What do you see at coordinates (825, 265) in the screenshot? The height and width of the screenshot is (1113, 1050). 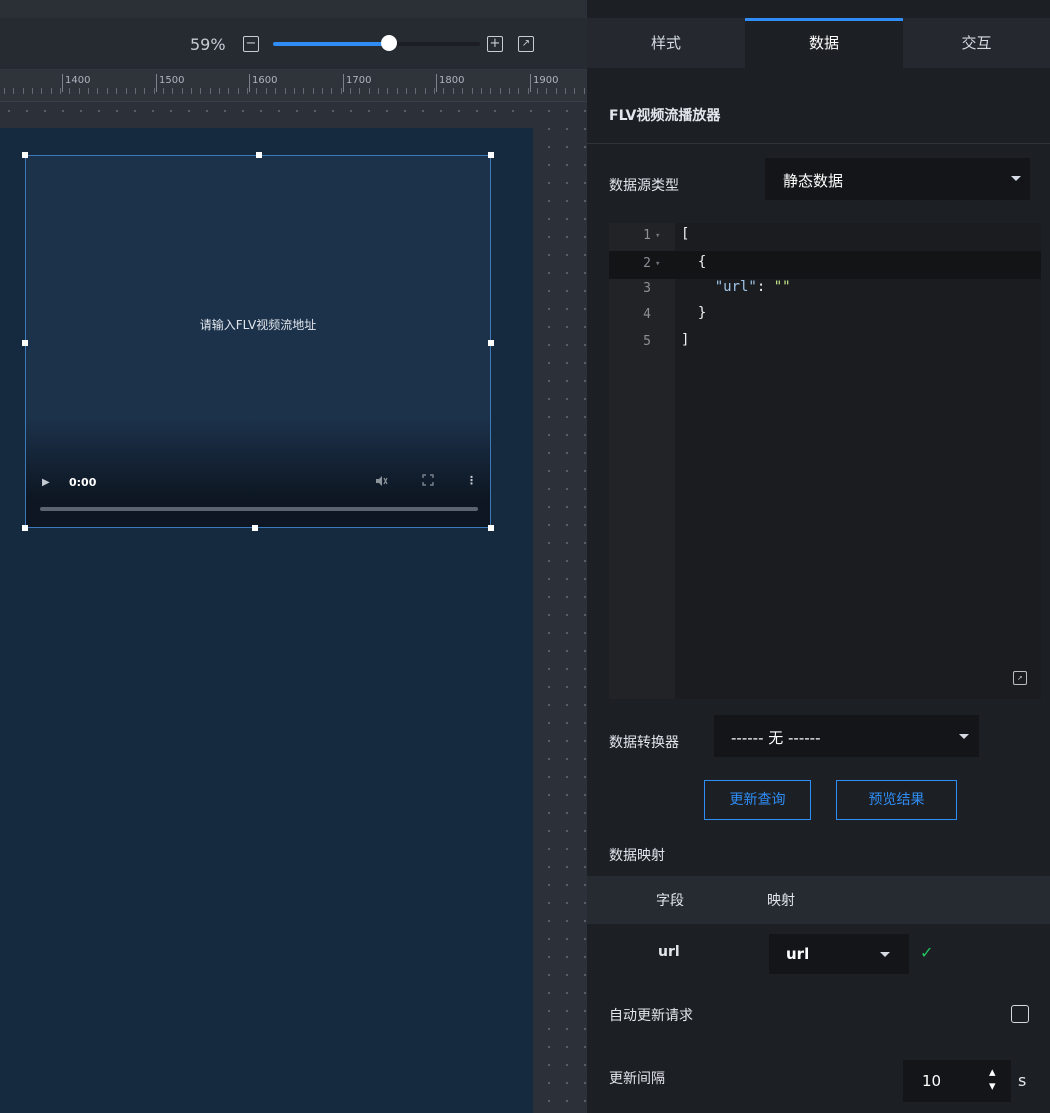 I see `editor-active-line` at bounding box center [825, 265].